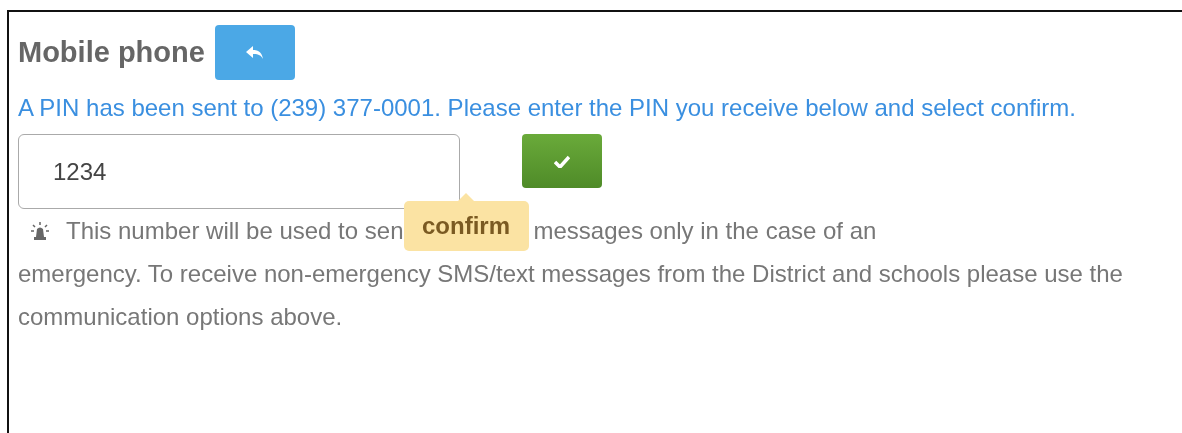 Image resolution: width=1182 pixels, height=433 pixels. I want to click on pin-sent-message: A PIN has been sent to (239) 377-0001. Please enter the PIN you receive below and select confirm., so click(547, 108).